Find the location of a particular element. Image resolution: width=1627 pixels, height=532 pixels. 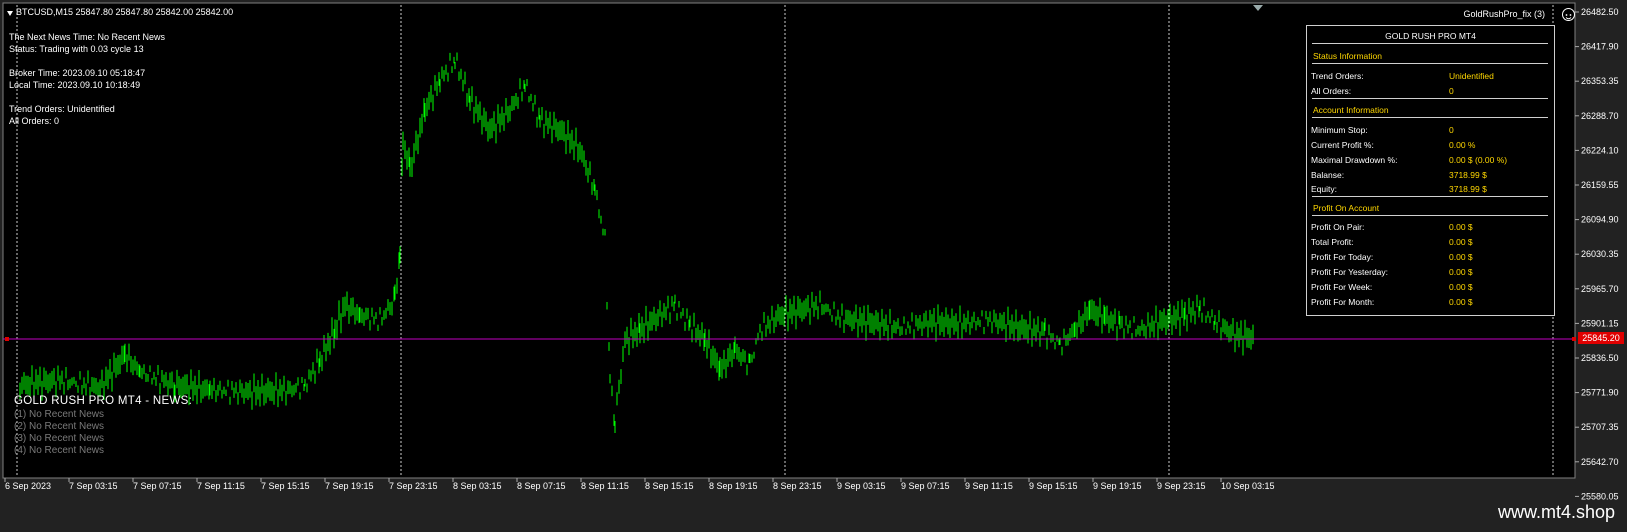

chart-menu-arrow-icon is located at coordinates (10, 13).